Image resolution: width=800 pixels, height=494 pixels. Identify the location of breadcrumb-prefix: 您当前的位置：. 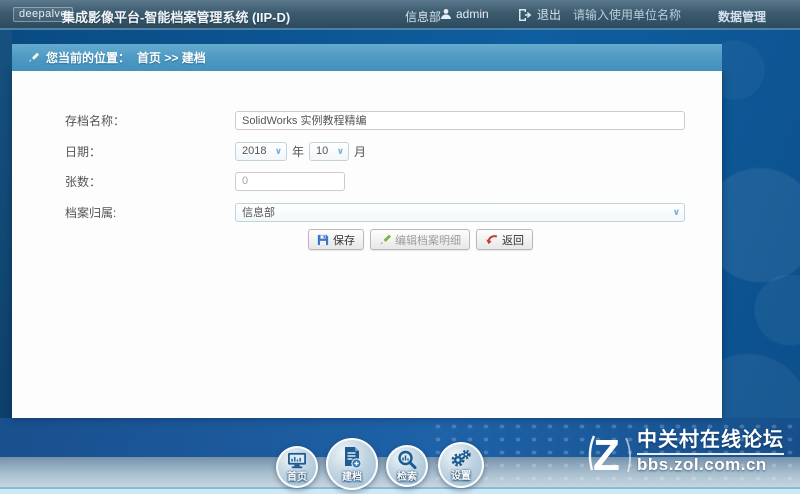
(88, 58).